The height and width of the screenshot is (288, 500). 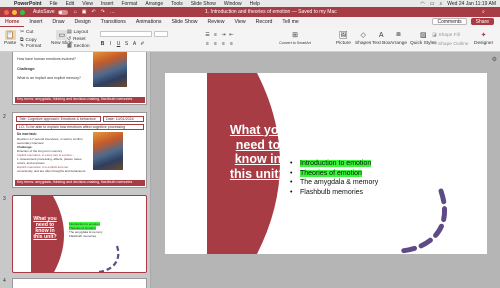 I want to click on tab-insert: Insert, so click(x=35, y=22).